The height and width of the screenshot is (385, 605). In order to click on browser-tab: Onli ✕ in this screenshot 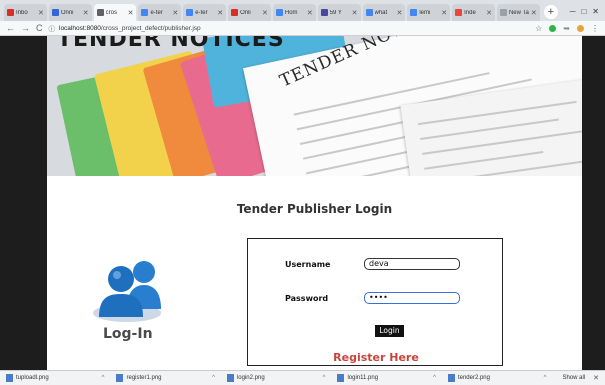, I will do `click(249, 12)`.